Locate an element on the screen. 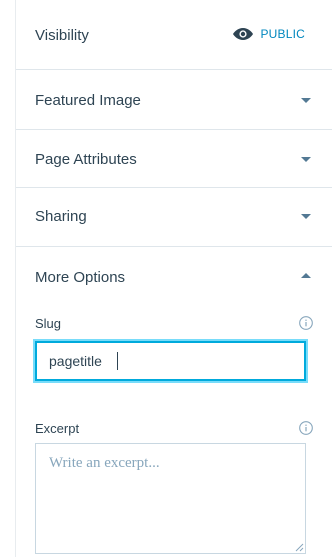 The height and width of the screenshot is (557, 332). page-attributes-section: Page Attributes is located at coordinates (174, 159).